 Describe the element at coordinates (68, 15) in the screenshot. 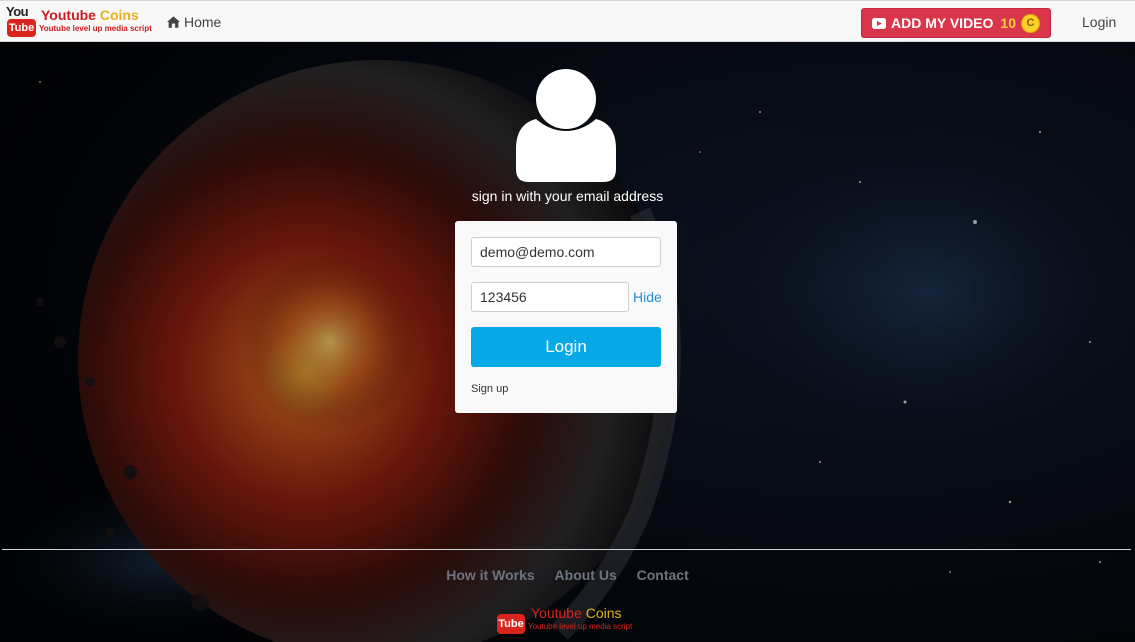

I see `brand-title-main: Youtube` at that location.